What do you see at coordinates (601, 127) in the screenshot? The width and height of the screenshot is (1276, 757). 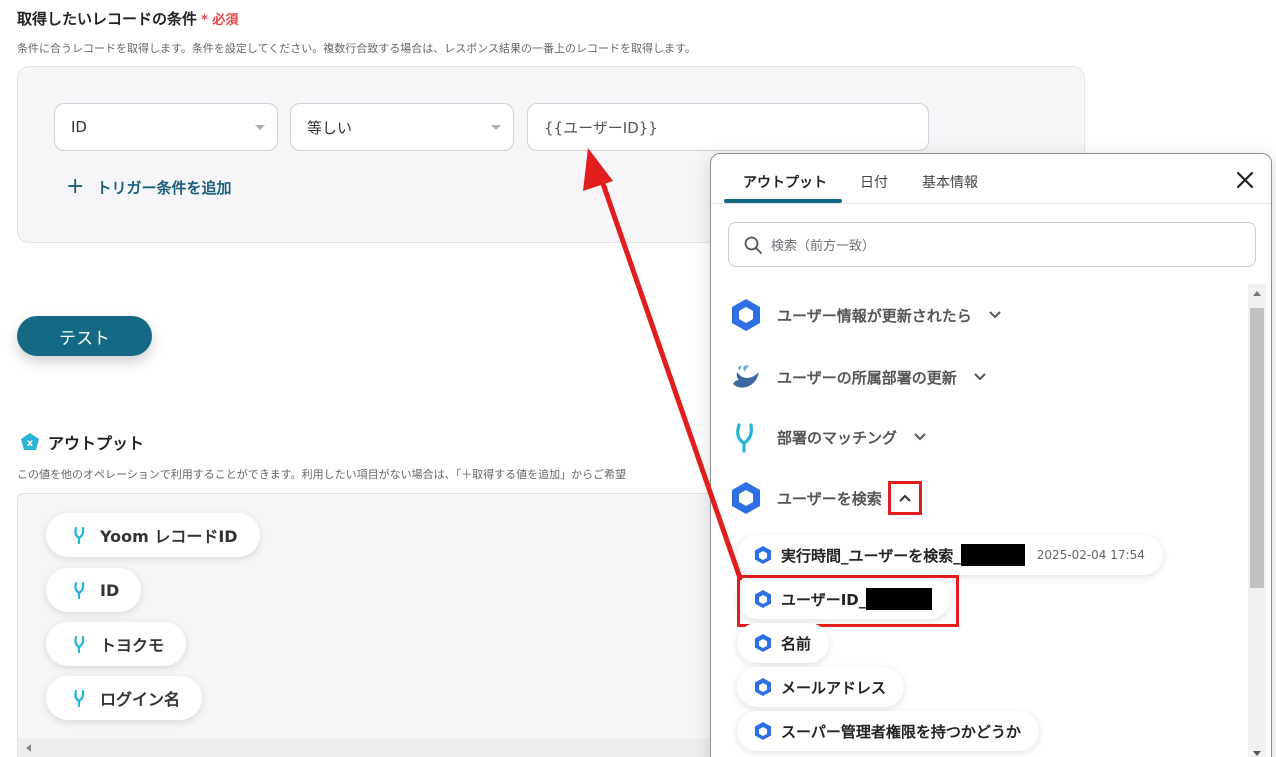 I see `value-input-text: {{ユーザーID}}` at bounding box center [601, 127].